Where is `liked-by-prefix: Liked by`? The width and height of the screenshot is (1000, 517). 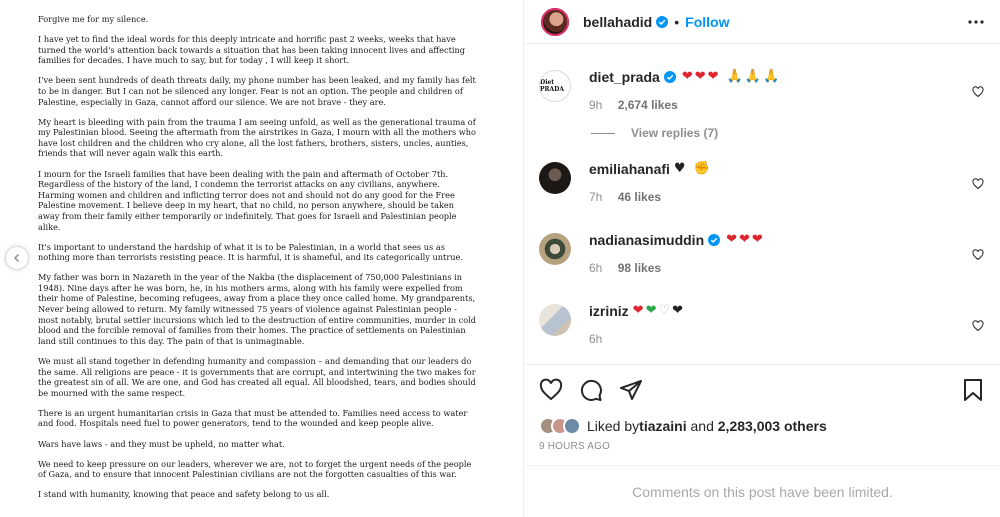 liked-by-prefix: Liked by is located at coordinates (613, 426).